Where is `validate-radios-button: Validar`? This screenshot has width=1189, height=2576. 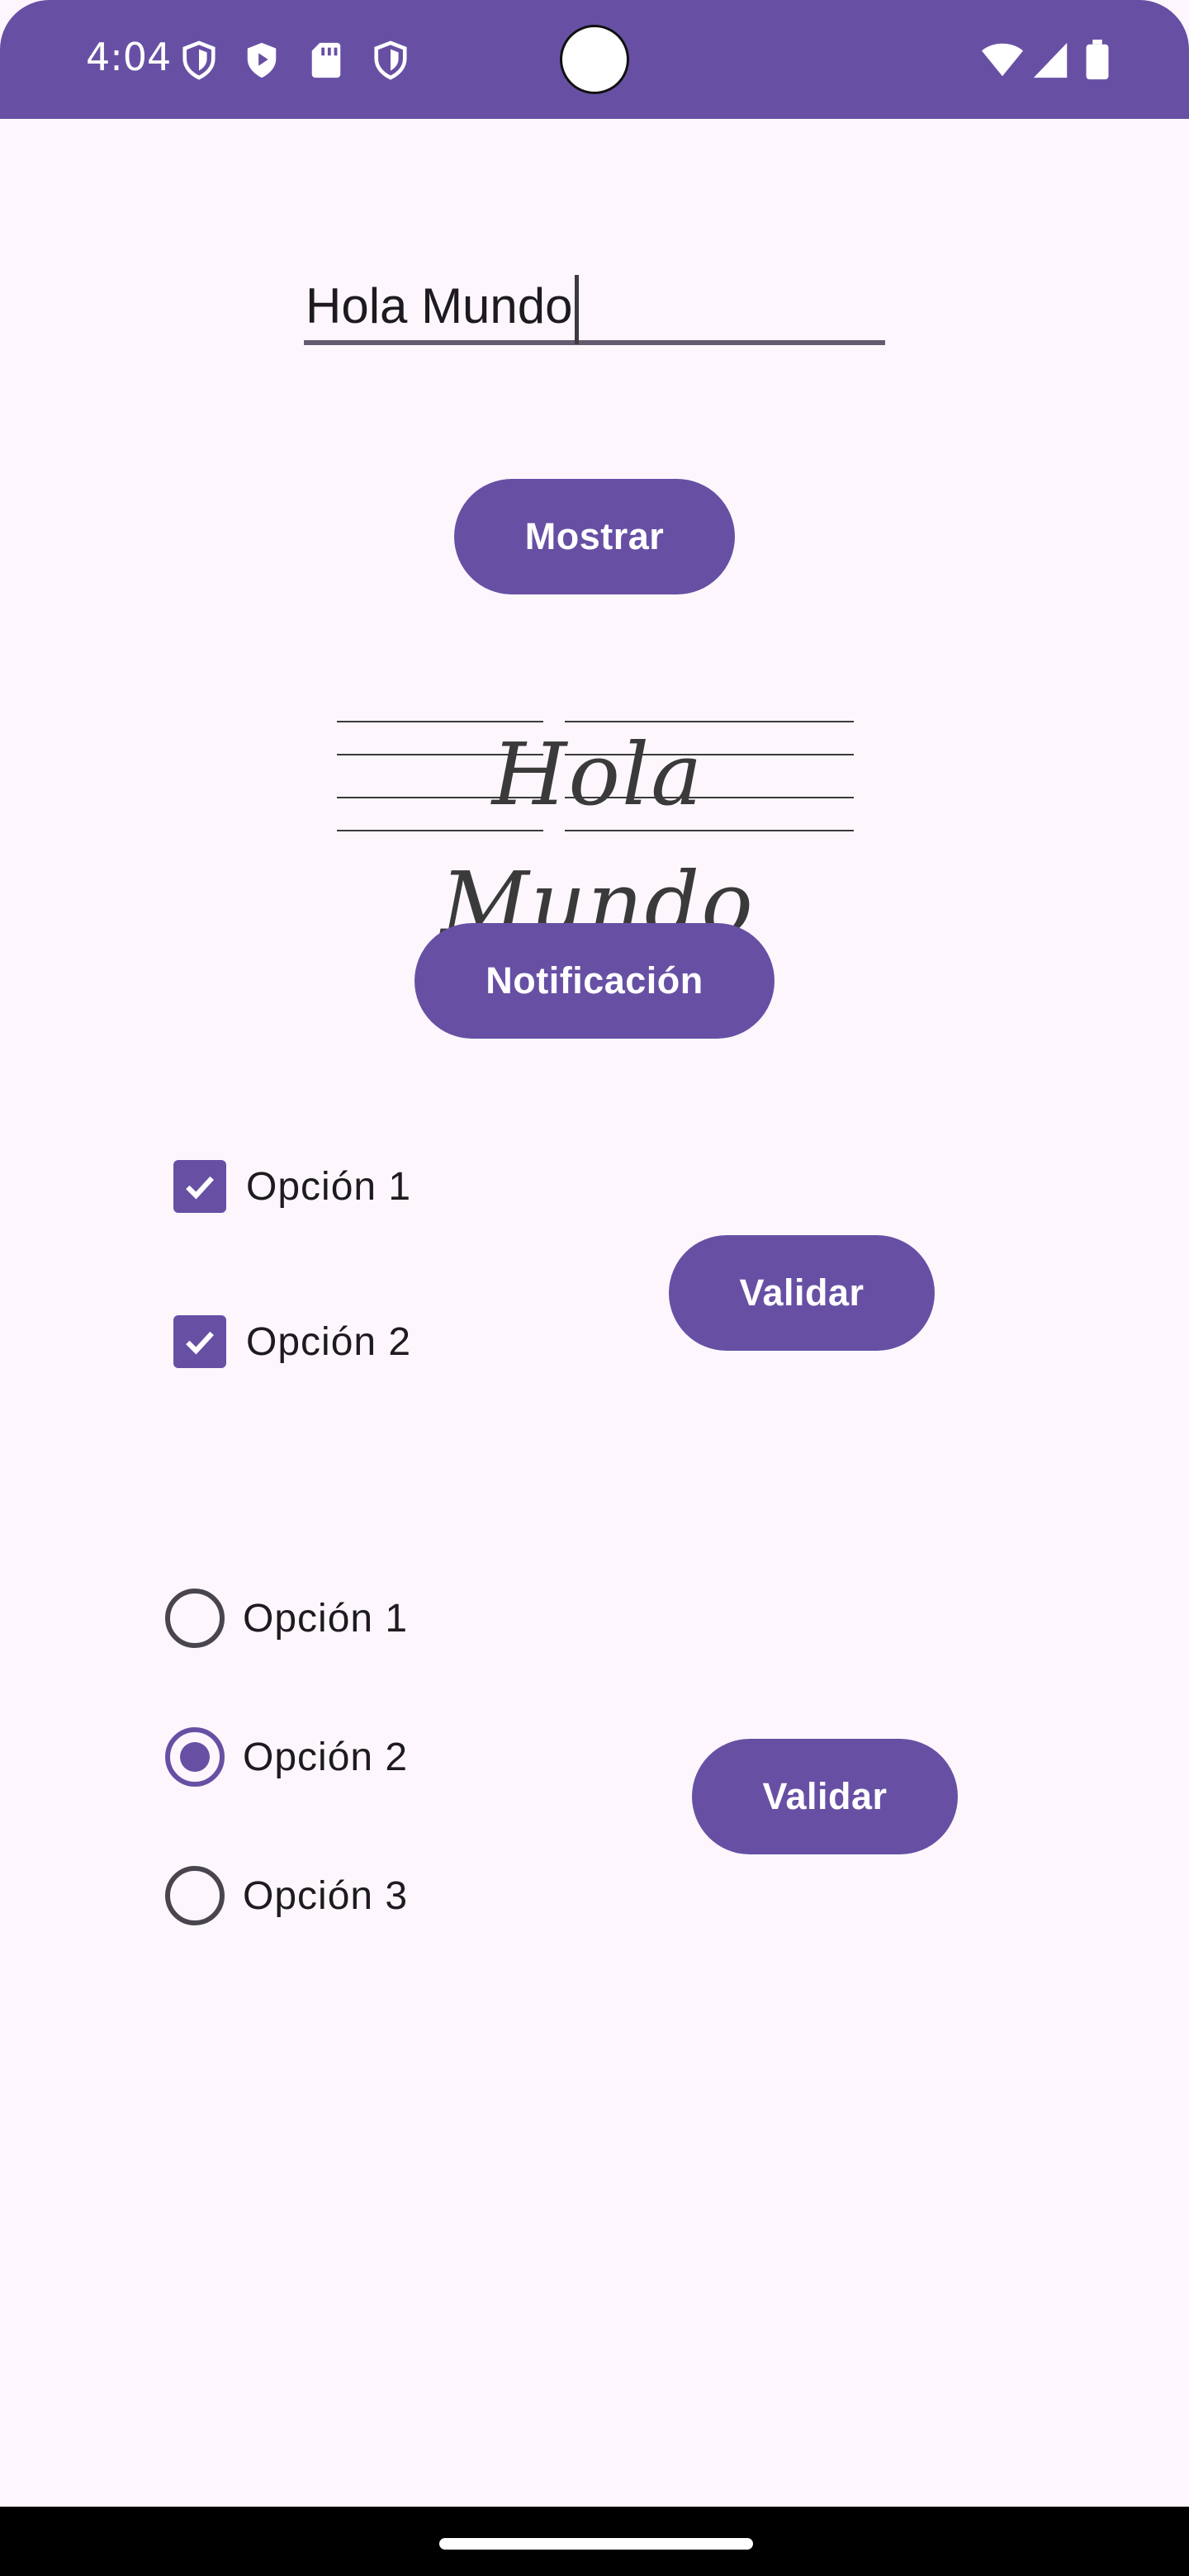 validate-radios-button: Validar is located at coordinates (825, 1796).